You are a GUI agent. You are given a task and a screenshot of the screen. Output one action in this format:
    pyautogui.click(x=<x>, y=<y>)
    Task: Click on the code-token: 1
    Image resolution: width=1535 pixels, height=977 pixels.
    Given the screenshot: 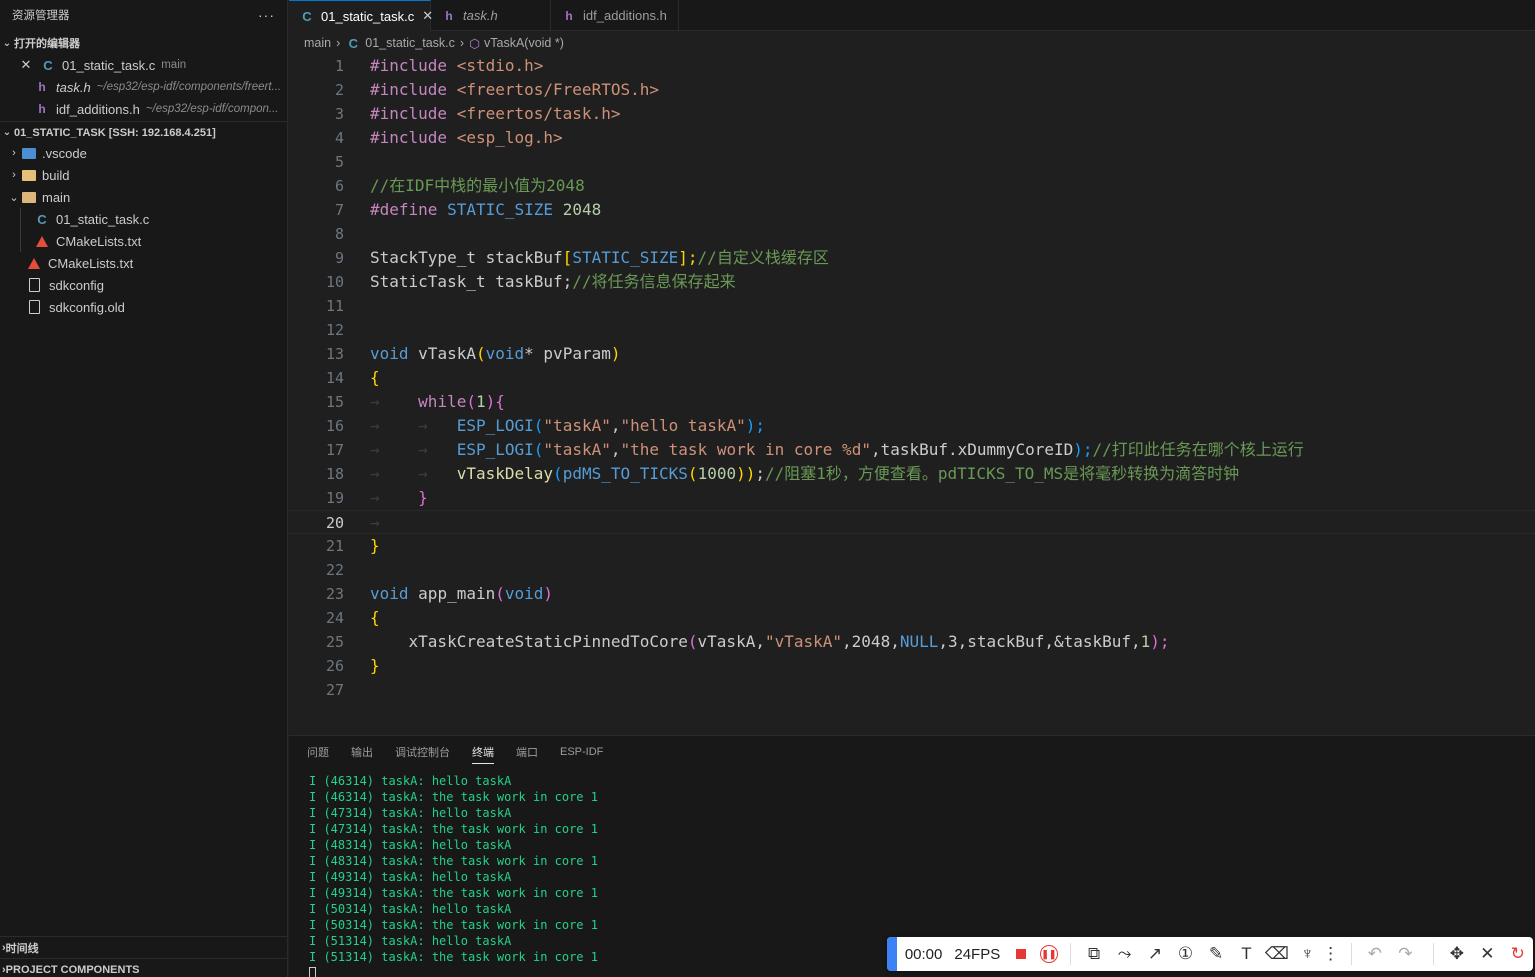 What is the action you would take?
    pyautogui.click(x=480, y=401)
    